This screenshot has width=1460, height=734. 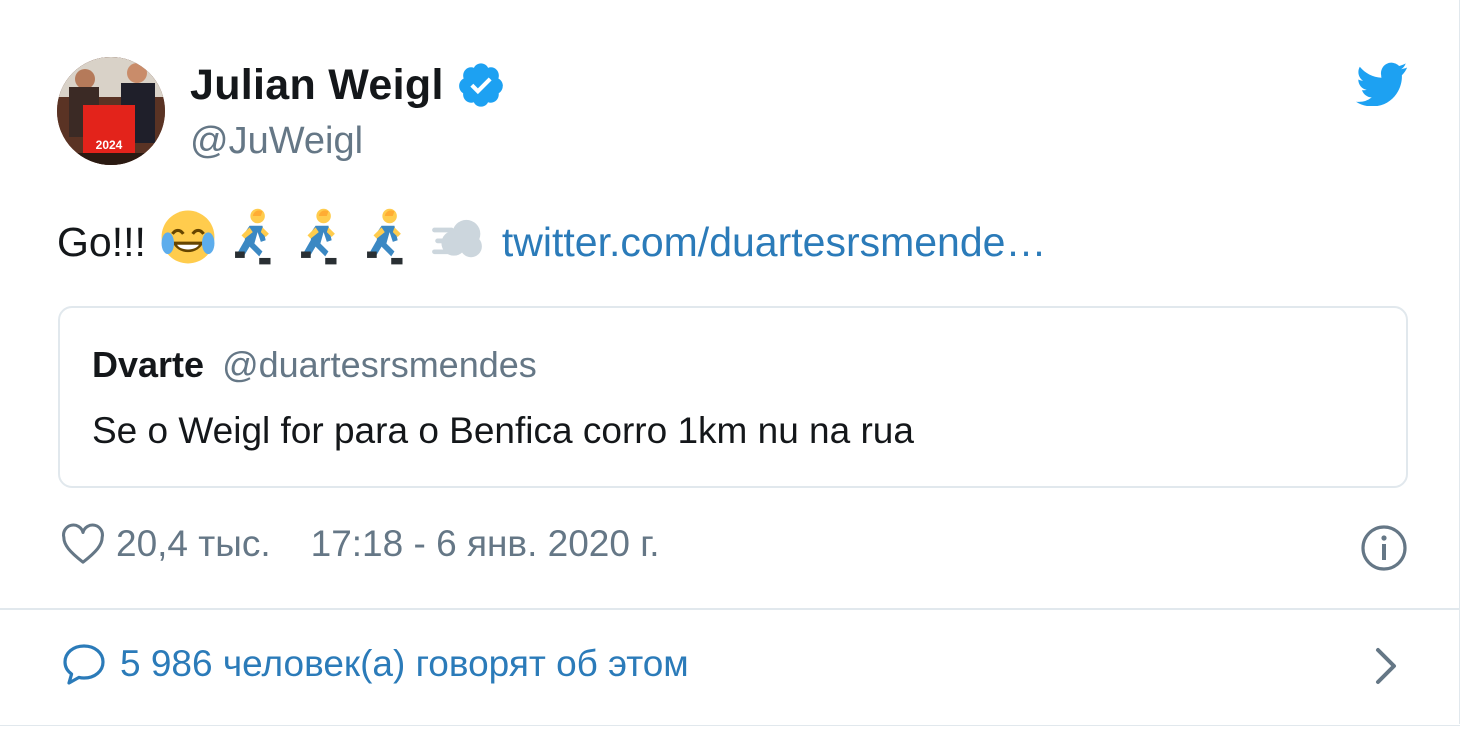 I want to click on quoted-author-name: Dvarte, so click(x=148, y=364).